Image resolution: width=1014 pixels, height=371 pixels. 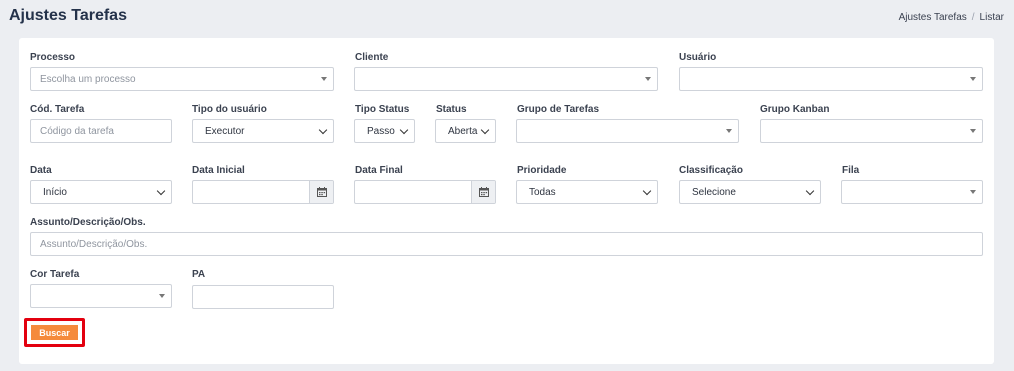 What do you see at coordinates (225, 131) in the screenshot?
I see `tipo-usuario-value: Executor` at bounding box center [225, 131].